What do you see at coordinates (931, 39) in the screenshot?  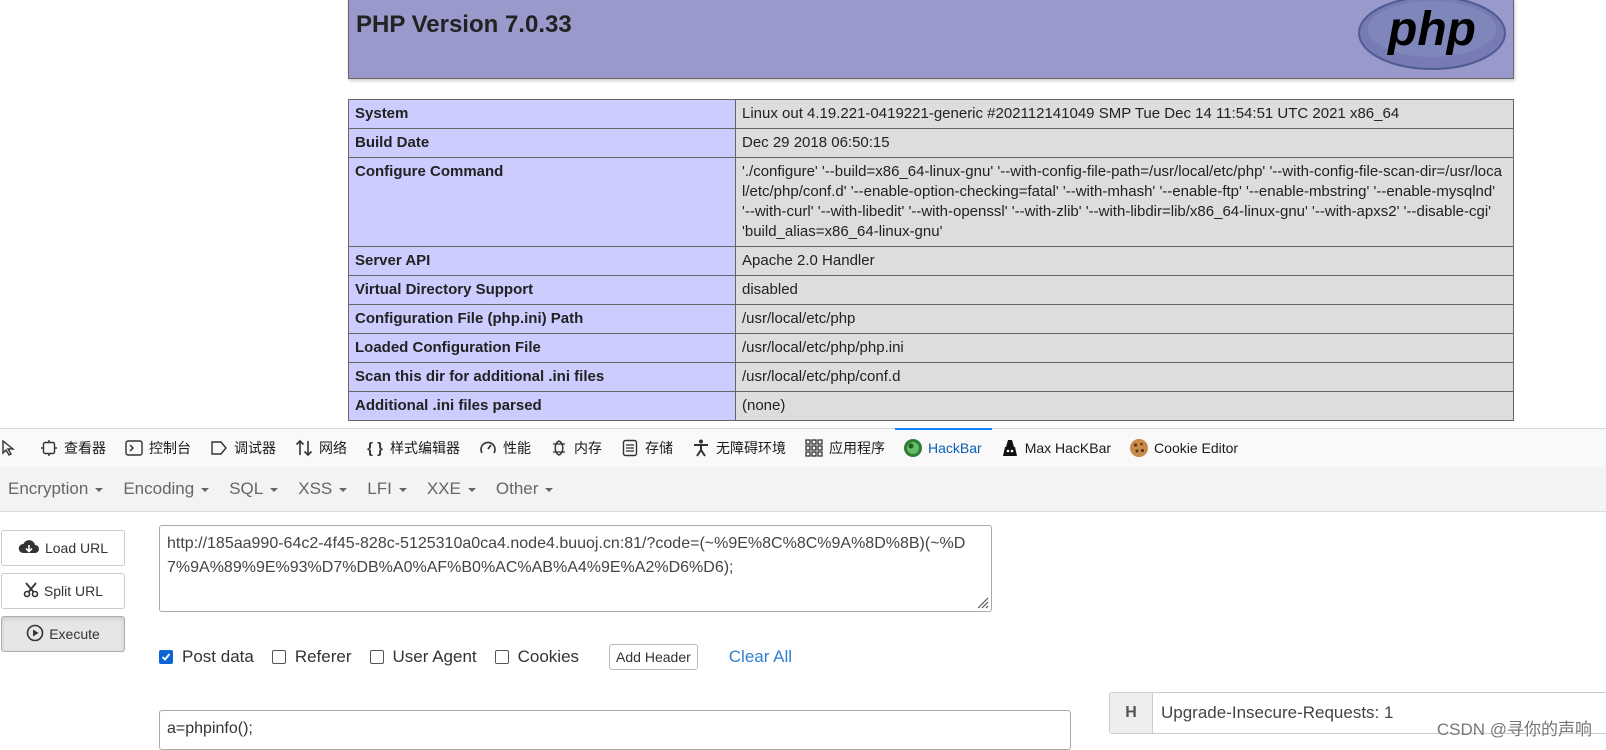 I see `php-version-header: PHP Version 7.0.33 php` at bounding box center [931, 39].